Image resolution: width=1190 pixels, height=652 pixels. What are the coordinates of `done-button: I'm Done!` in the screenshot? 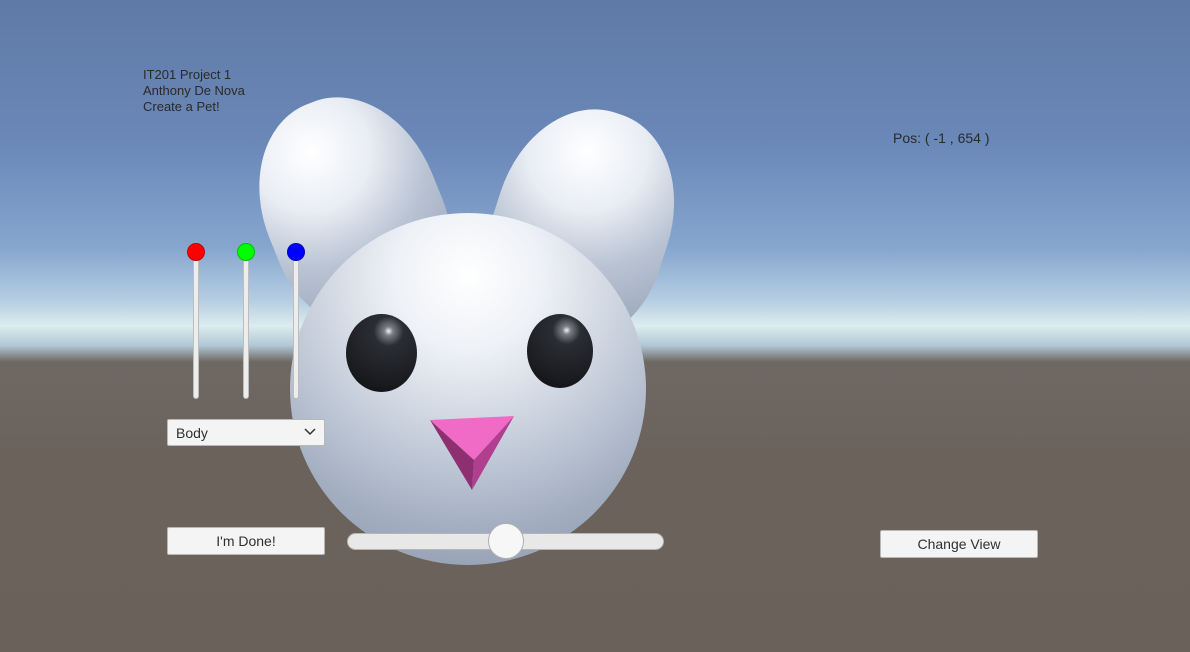 It's located at (246, 541).